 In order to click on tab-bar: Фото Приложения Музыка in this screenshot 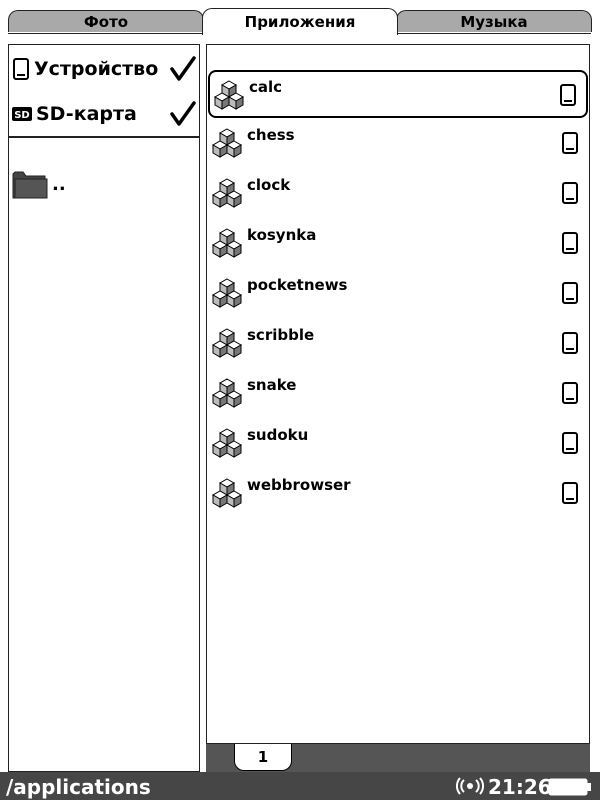, I will do `click(300, 17)`.